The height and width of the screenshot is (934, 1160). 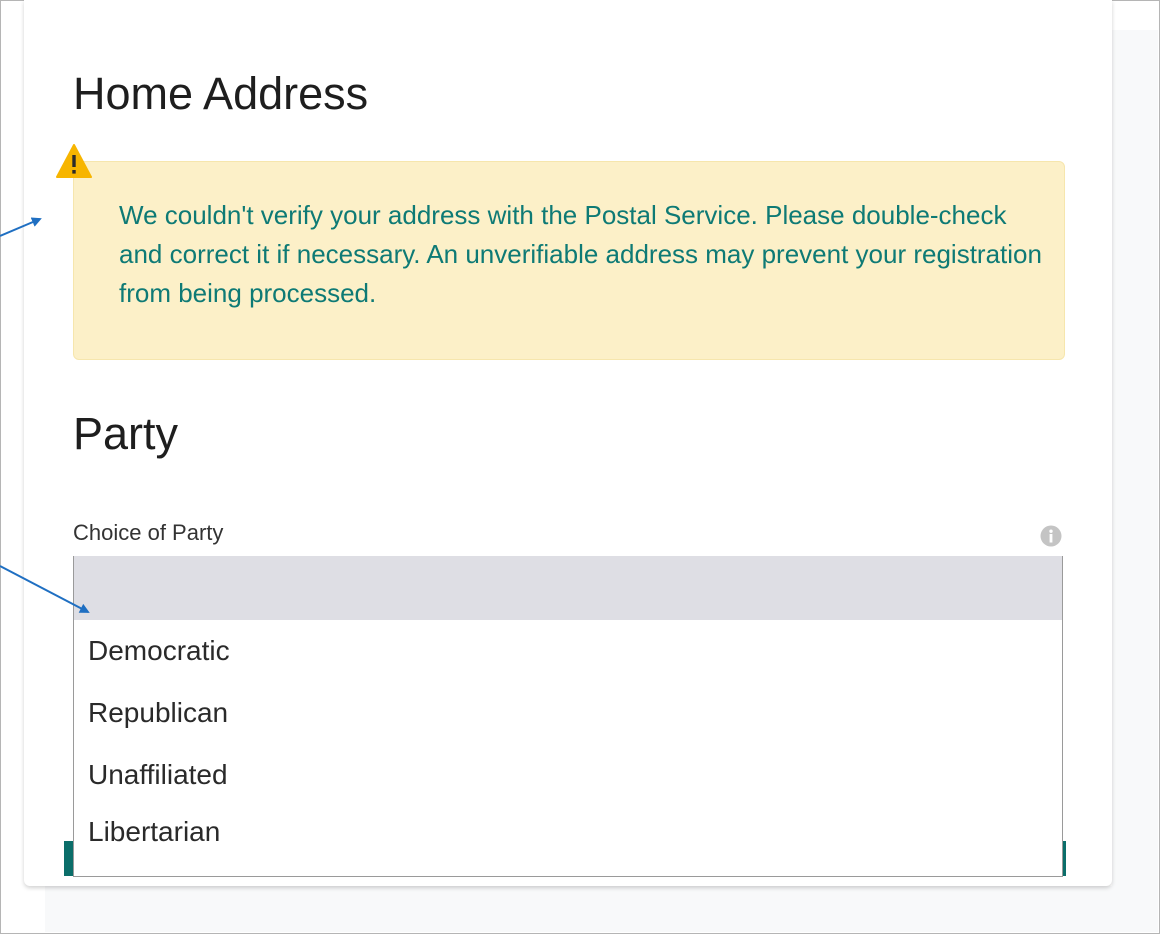 What do you see at coordinates (601, 909) in the screenshot?
I see `page-background-bottom` at bounding box center [601, 909].